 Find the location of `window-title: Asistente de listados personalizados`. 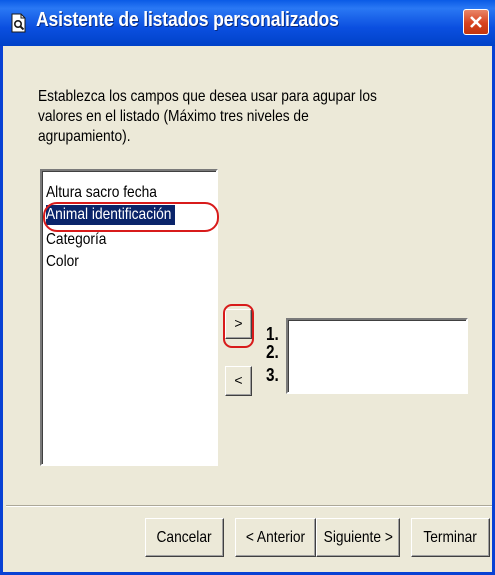

window-title: Asistente de listados personalizados is located at coordinates (187, 20).